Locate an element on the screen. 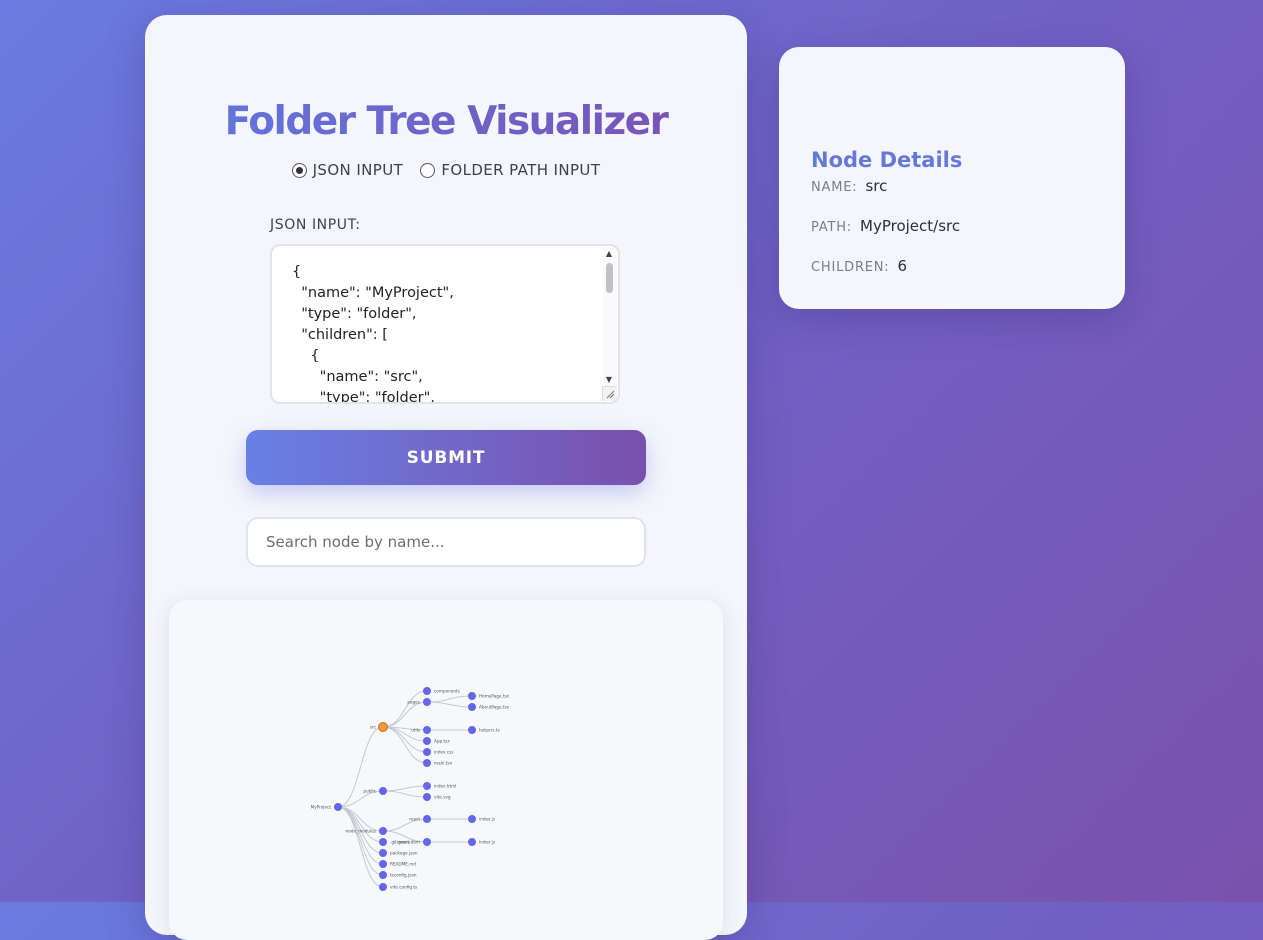 This screenshot has width=1263, height=940. tree-node-vitesvg: vite.svg is located at coordinates (437, 797).